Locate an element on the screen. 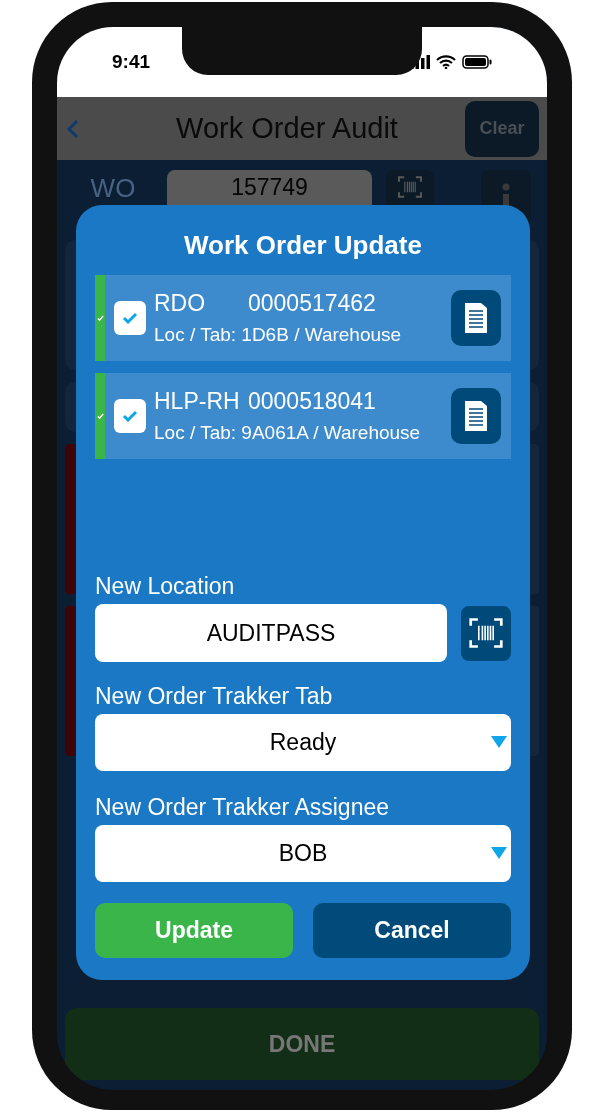 Image resolution: width=600 pixels, height=1113 pixels. battery-icon is located at coordinates (477, 62).